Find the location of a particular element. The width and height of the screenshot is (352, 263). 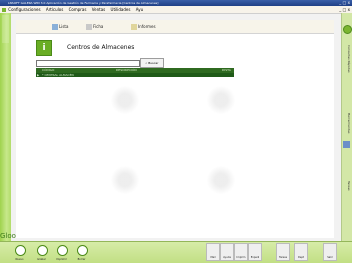

mdi-controls: _ □ x is located at coordinates (344, 9).